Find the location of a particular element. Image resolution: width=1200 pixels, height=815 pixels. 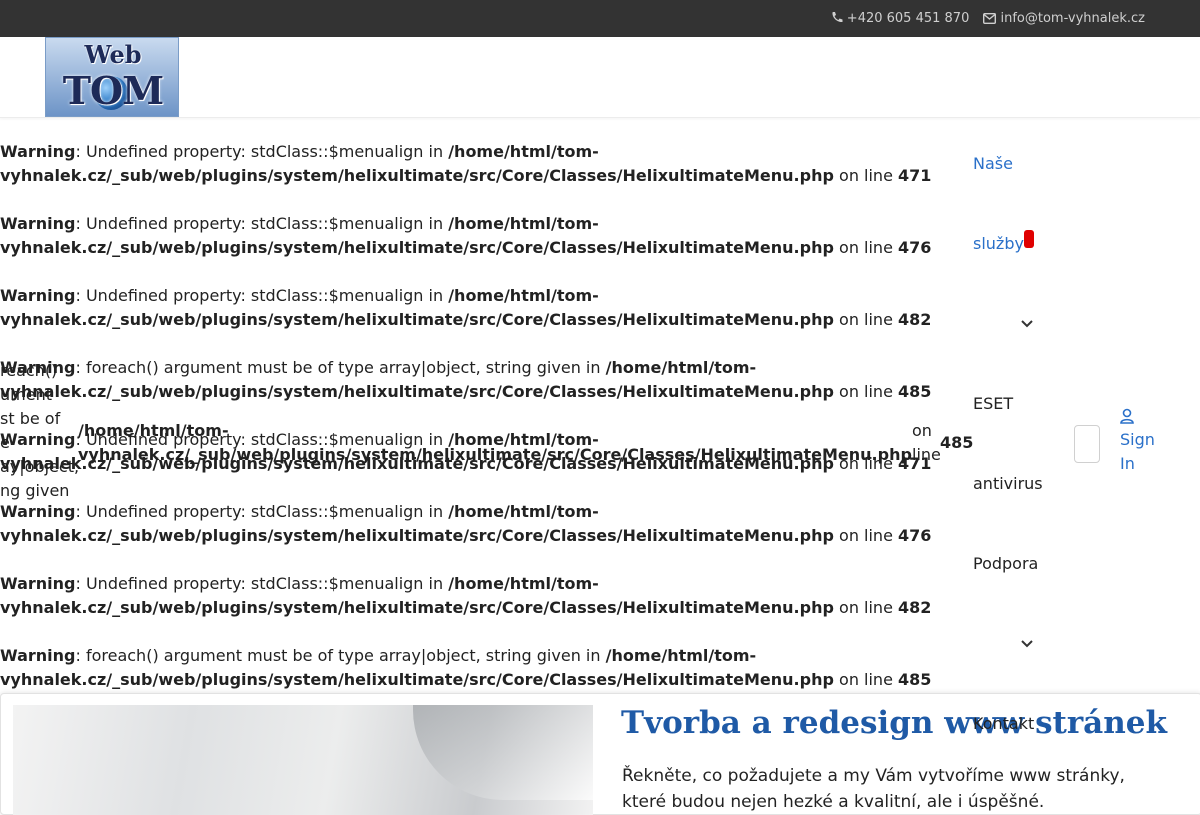

phone-text: +420 605 451 870 is located at coordinates (908, 18).